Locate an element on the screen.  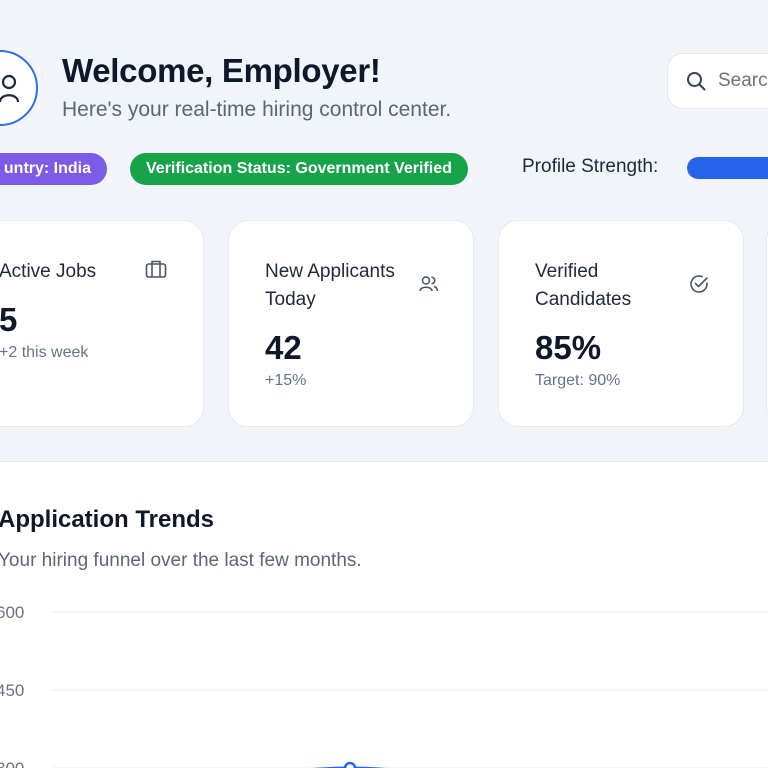
search-box is located at coordinates (717, 81).